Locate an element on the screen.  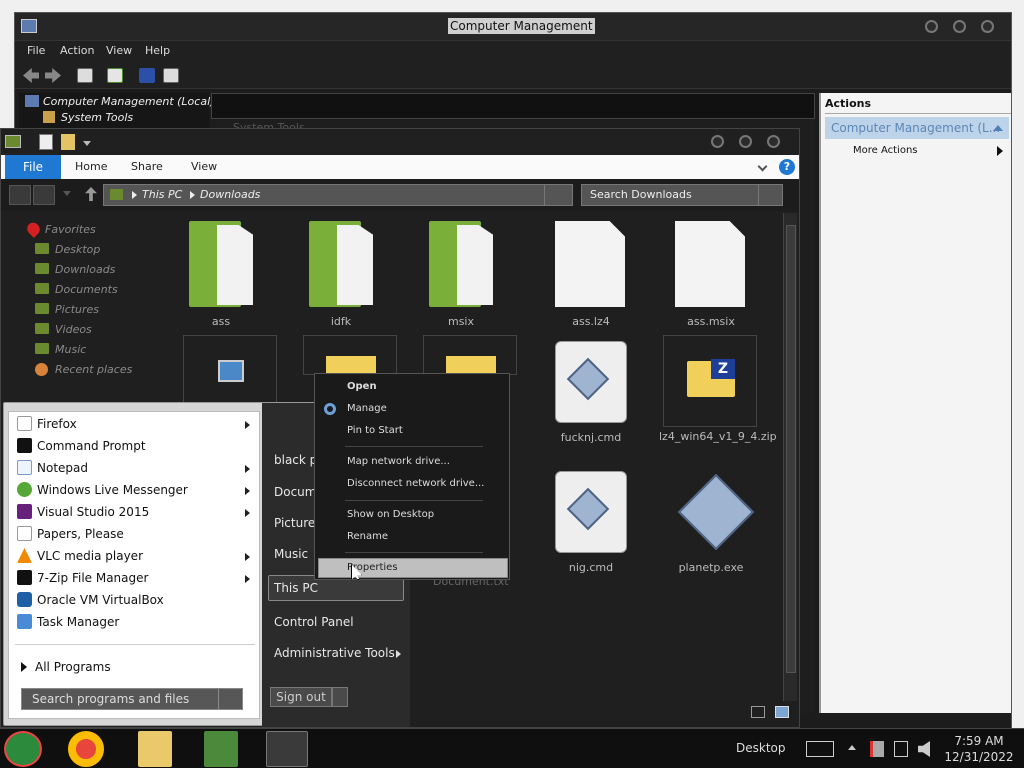
program-vlc: VLC media player is located at coordinates (90, 556).